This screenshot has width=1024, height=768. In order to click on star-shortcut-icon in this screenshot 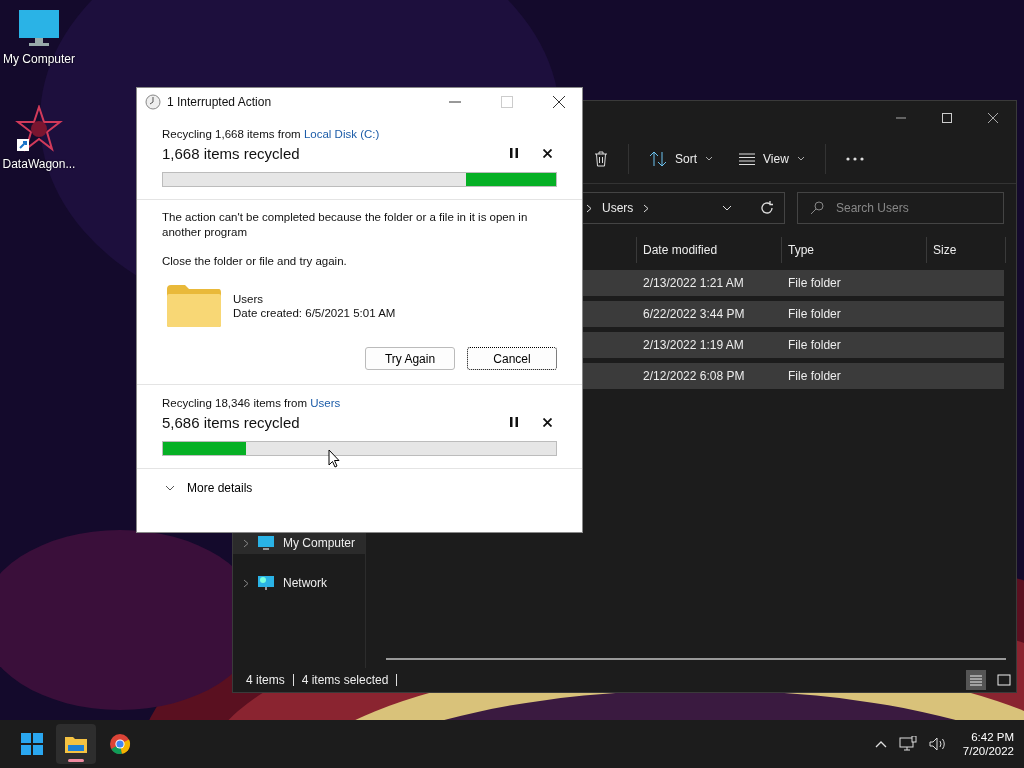, I will do `click(39, 129)`.